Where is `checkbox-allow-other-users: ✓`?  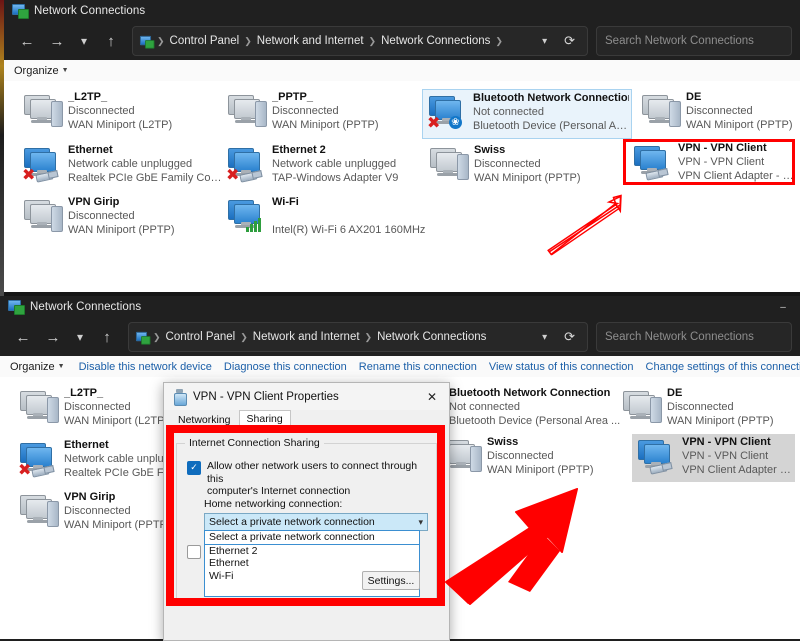
checkbox-allow-other-users: ✓ is located at coordinates (194, 468).